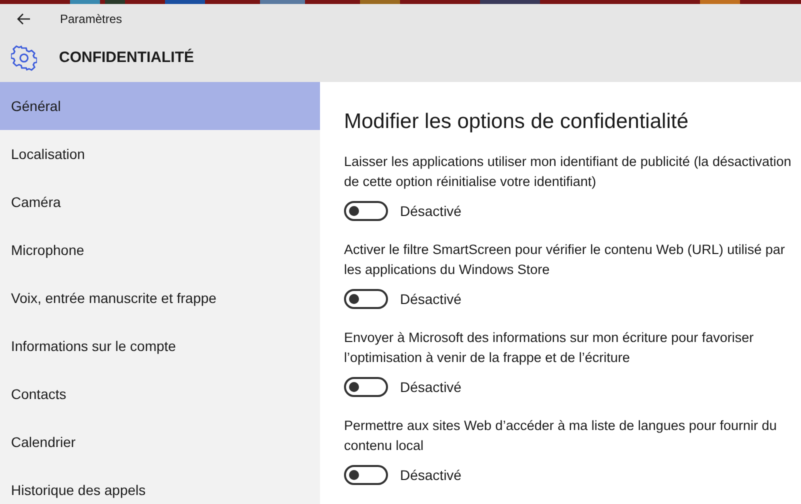 This screenshot has height=504, width=801. Describe the element at coordinates (160, 154) in the screenshot. I see `sidebar-item: Localisation` at that location.